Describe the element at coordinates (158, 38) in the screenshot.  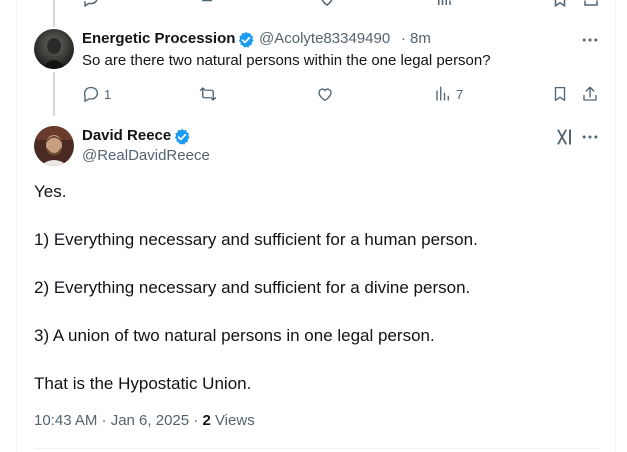
I see `reply-display-name: Energetic Procession` at that location.